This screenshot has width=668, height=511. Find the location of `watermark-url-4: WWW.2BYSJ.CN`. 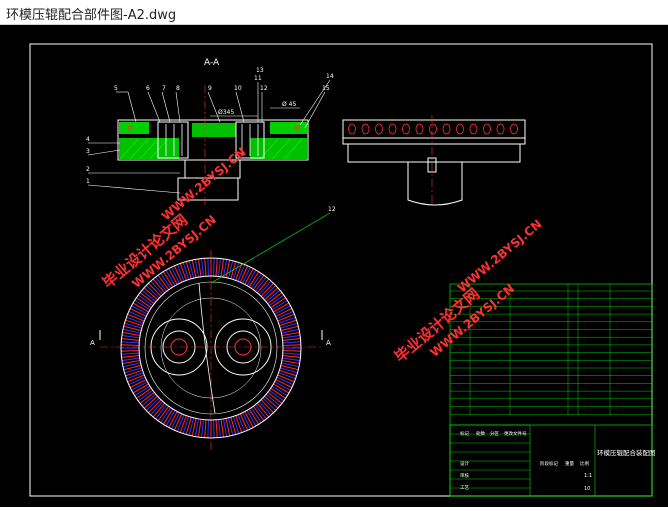

watermark-url-4: WWW.2BYSJ.CN is located at coordinates (500, 256).